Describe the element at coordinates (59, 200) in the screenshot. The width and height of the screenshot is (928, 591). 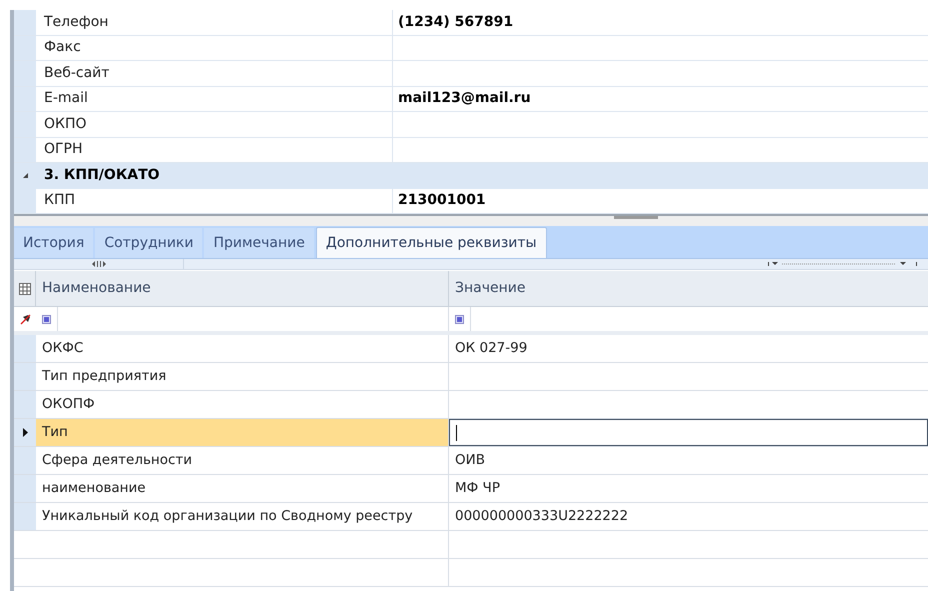
I see `field-label: КПП` at that location.